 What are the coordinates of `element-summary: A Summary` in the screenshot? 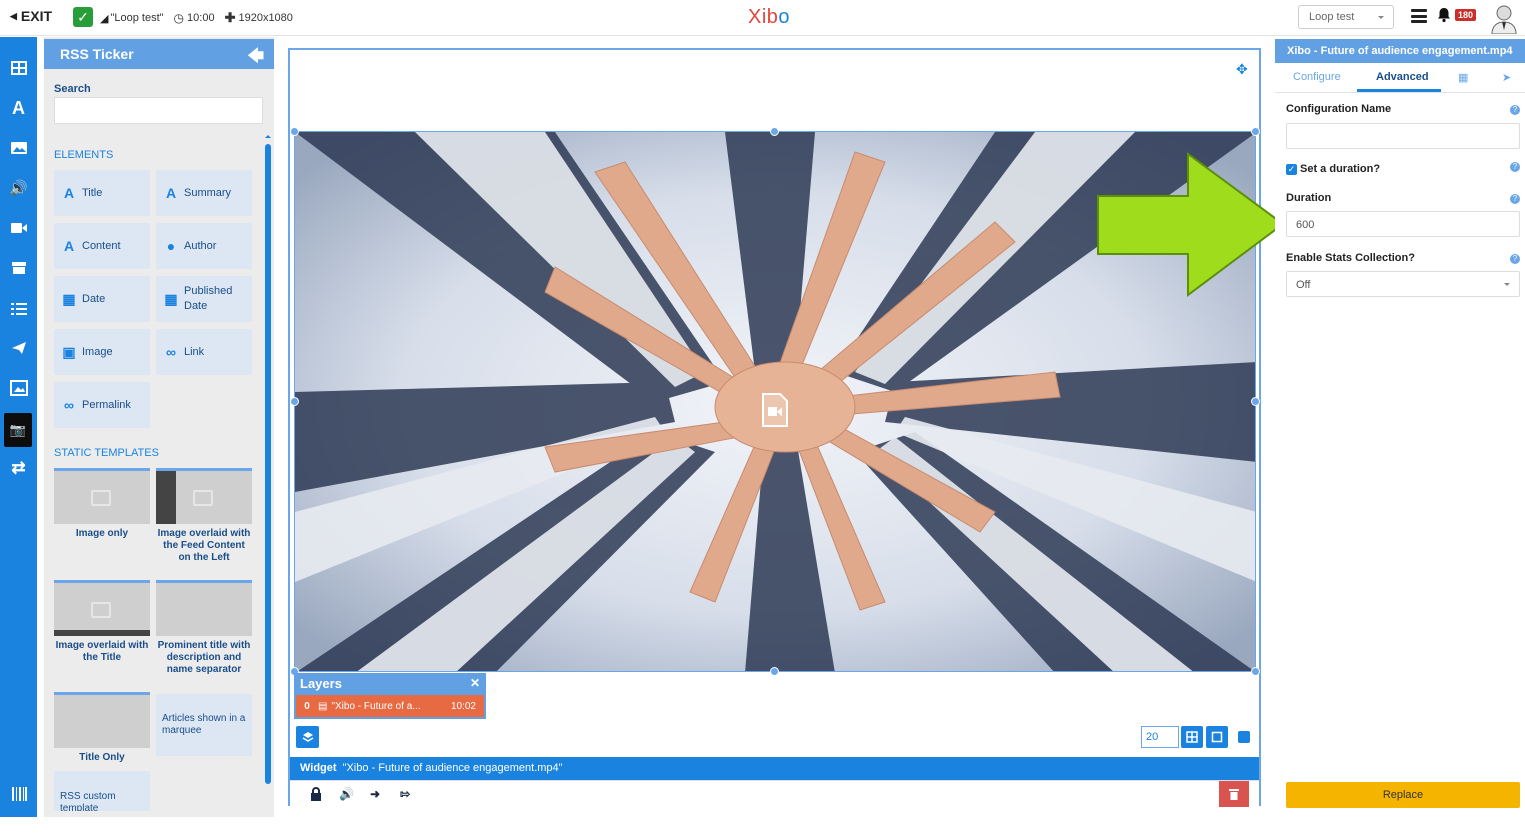 It's located at (204, 193).